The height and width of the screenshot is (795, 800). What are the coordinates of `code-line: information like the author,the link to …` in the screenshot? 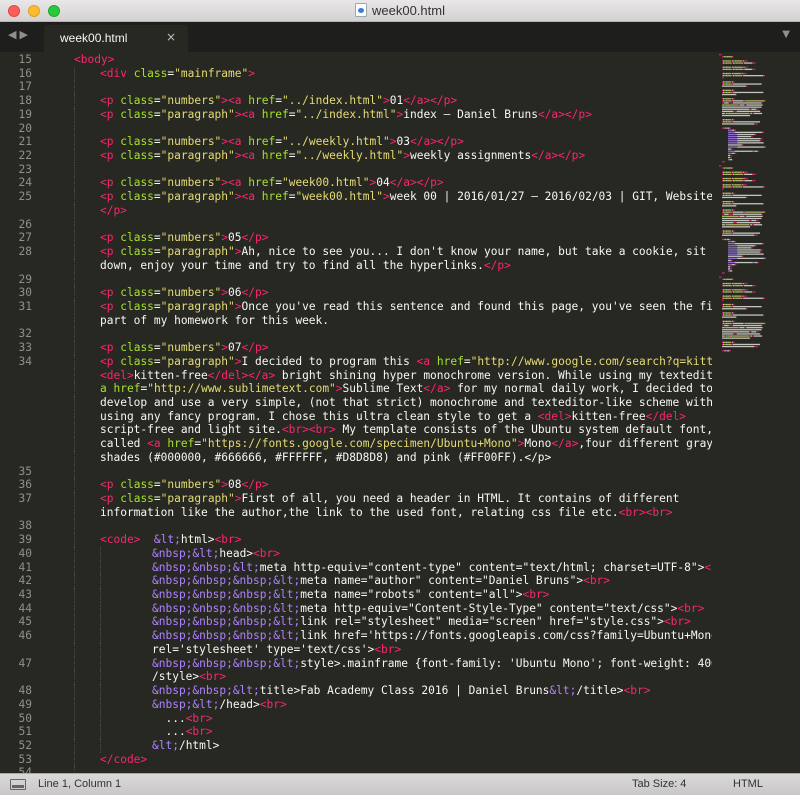 It's located at (356, 512).